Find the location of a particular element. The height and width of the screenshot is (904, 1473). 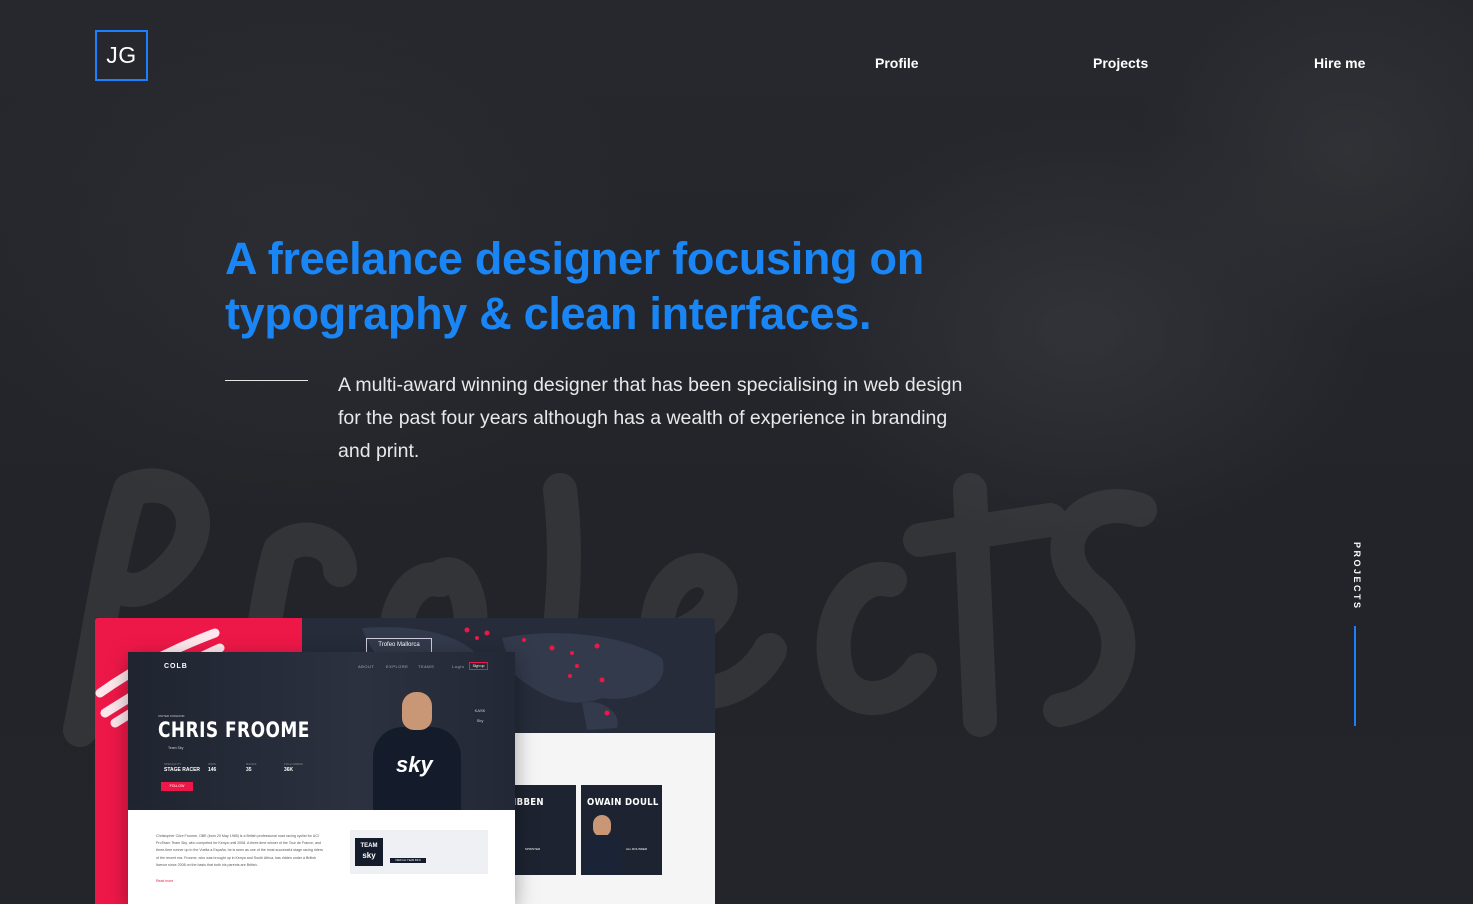

card-rider-head is located at coordinates (602, 826).